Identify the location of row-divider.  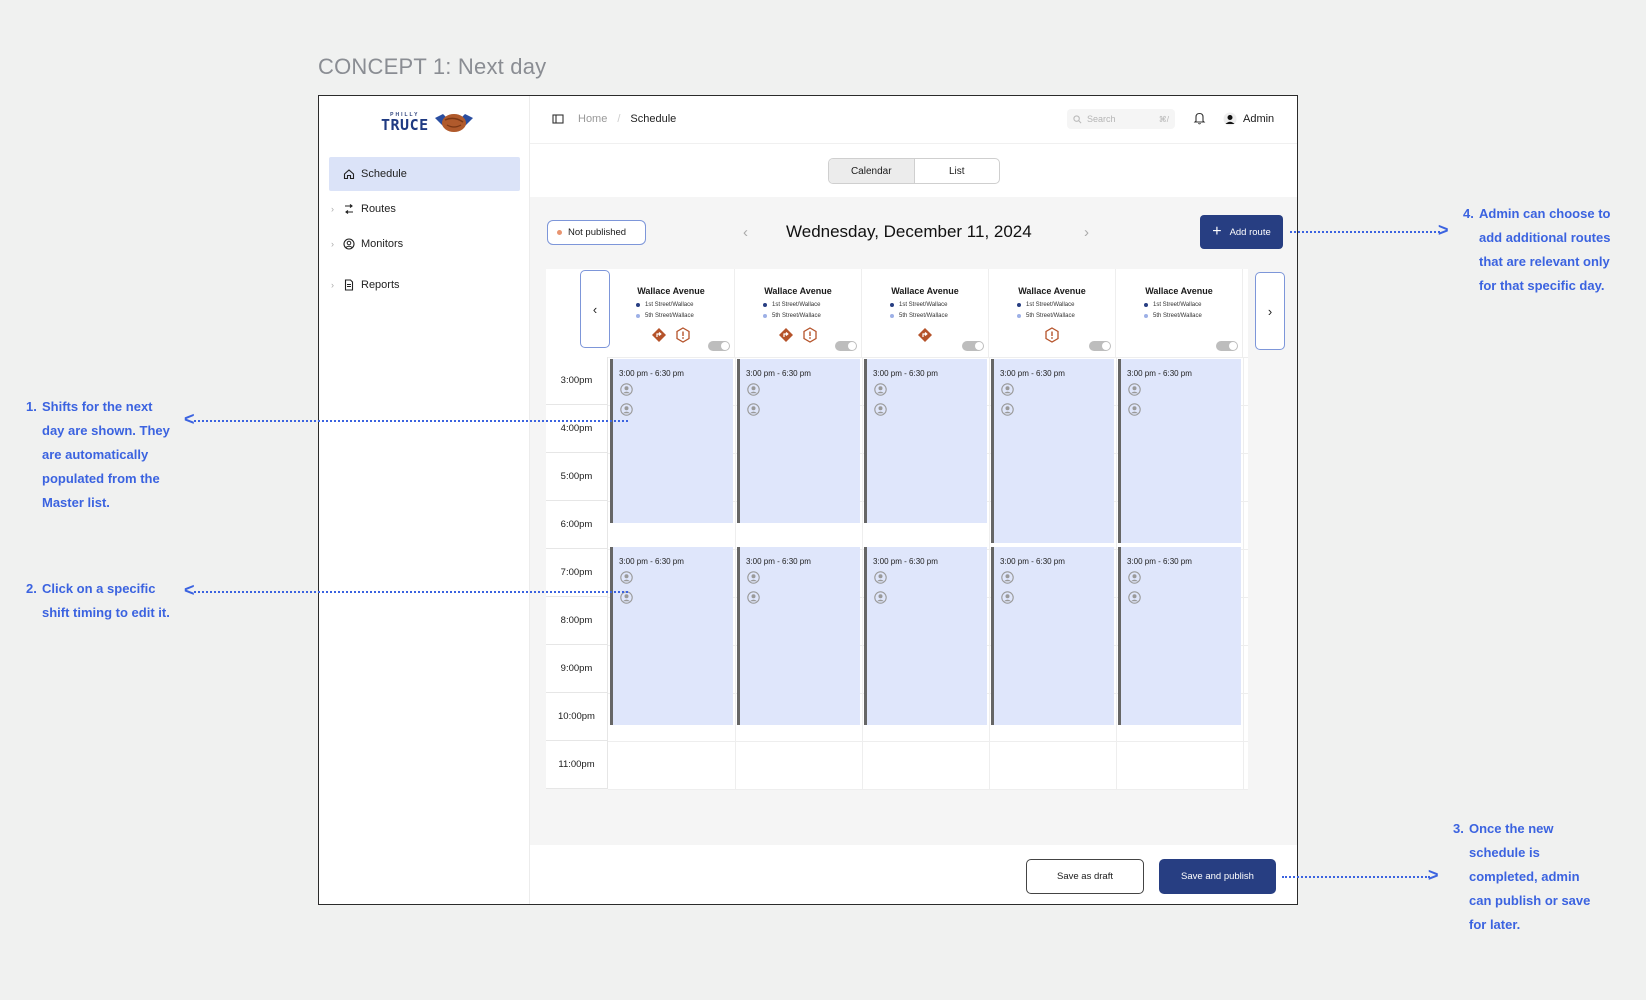
(928, 789).